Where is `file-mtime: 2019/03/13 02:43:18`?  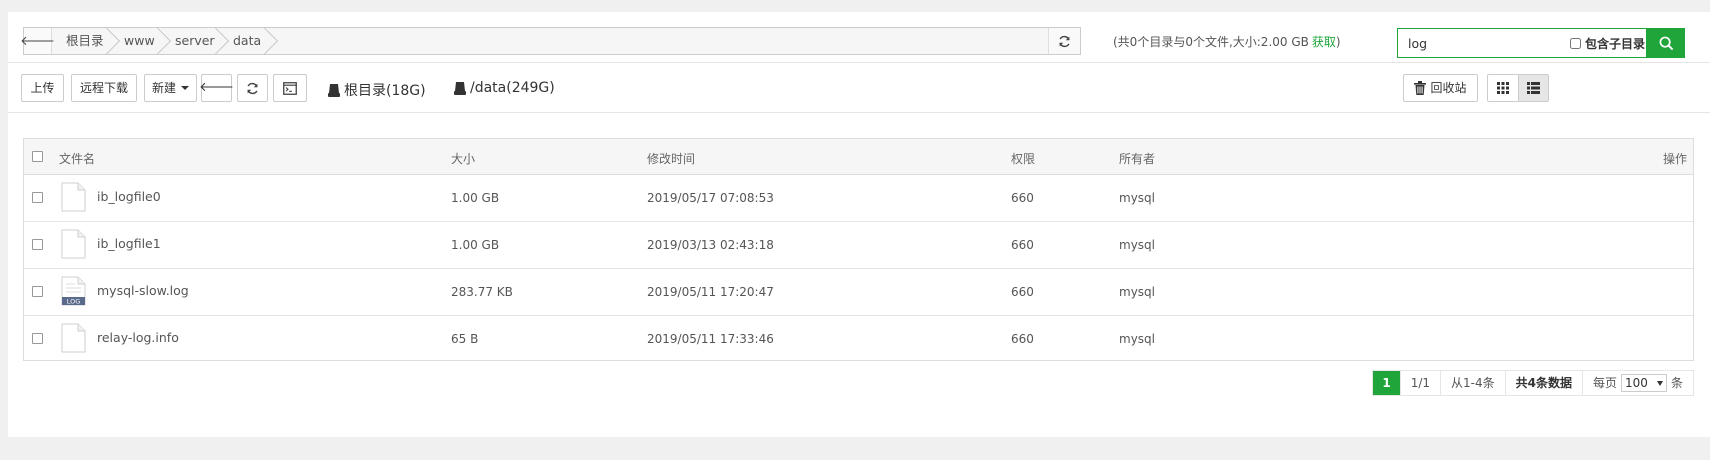 file-mtime: 2019/03/13 02:43:18 is located at coordinates (710, 245).